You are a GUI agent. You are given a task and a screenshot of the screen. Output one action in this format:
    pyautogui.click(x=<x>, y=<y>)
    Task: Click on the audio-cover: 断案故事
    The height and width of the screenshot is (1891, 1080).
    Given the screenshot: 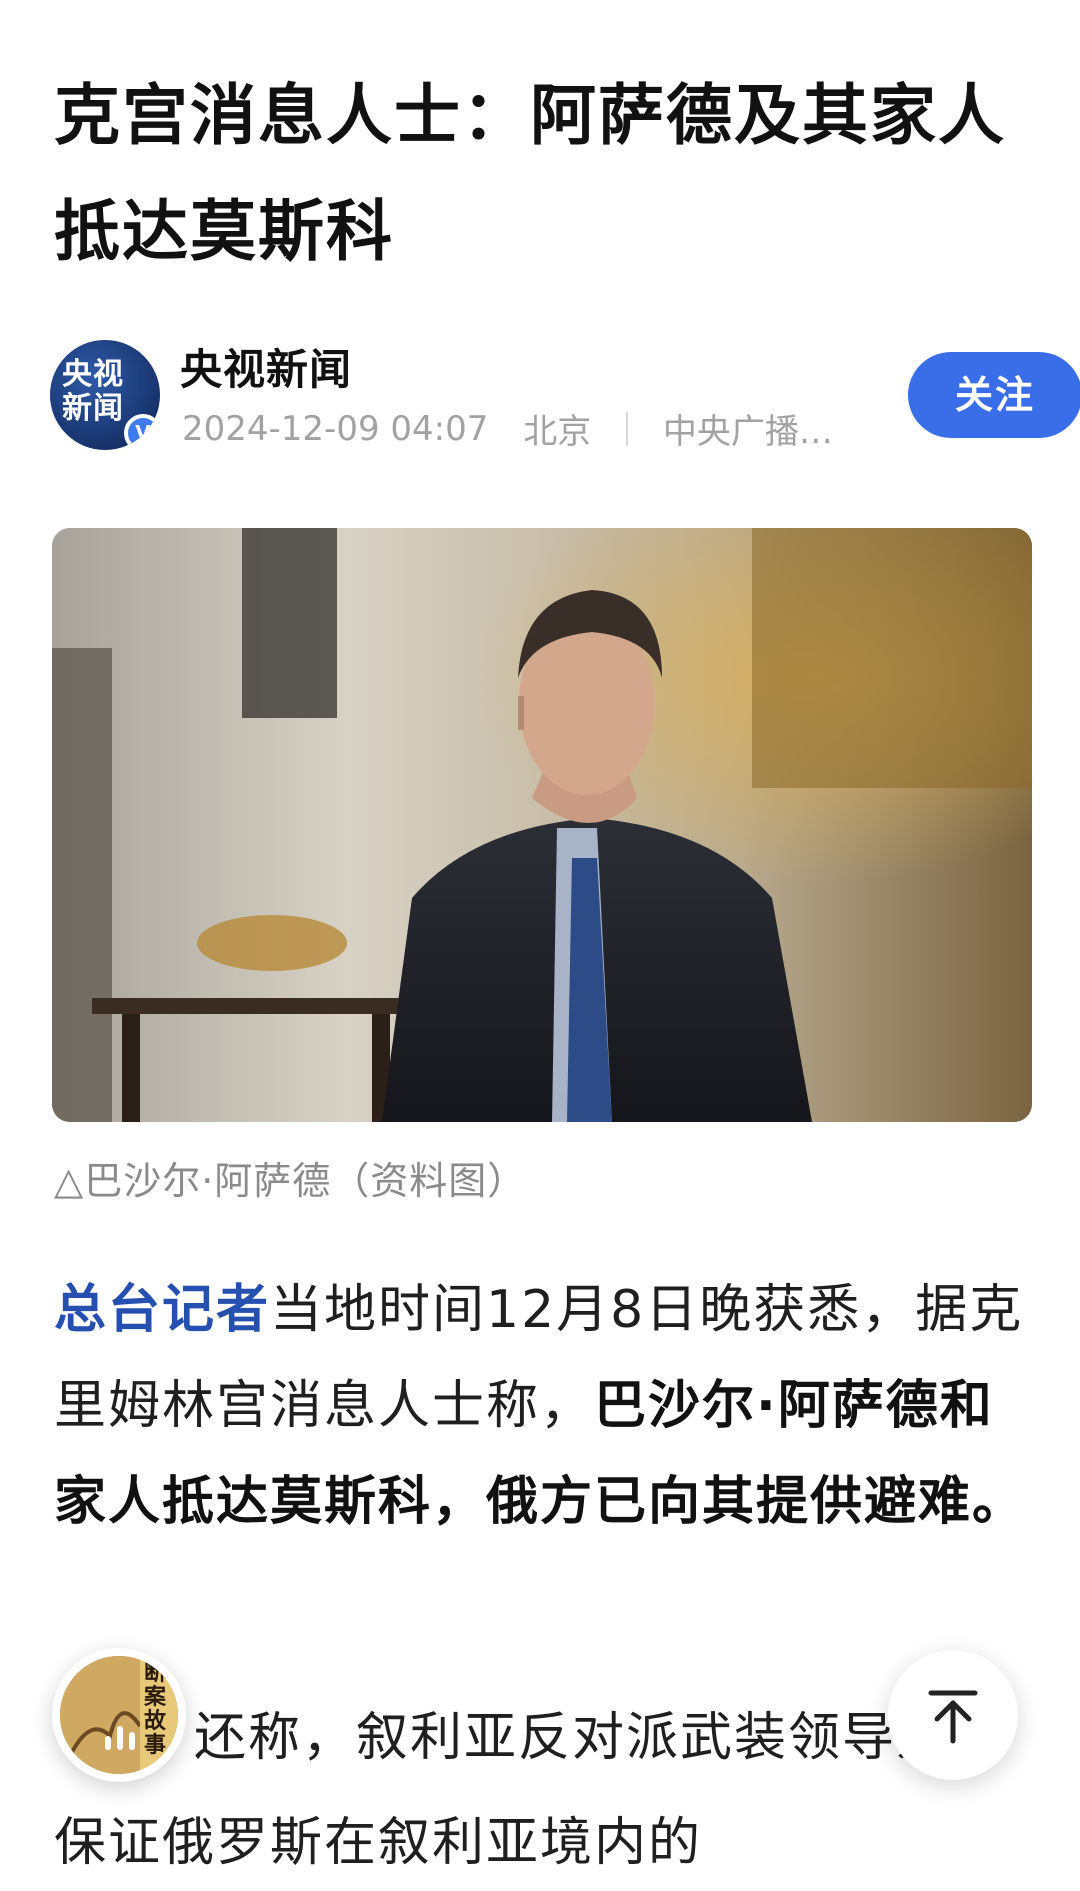 What is the action you would take?
    pyautogui.click(x=119, y=1715)
    